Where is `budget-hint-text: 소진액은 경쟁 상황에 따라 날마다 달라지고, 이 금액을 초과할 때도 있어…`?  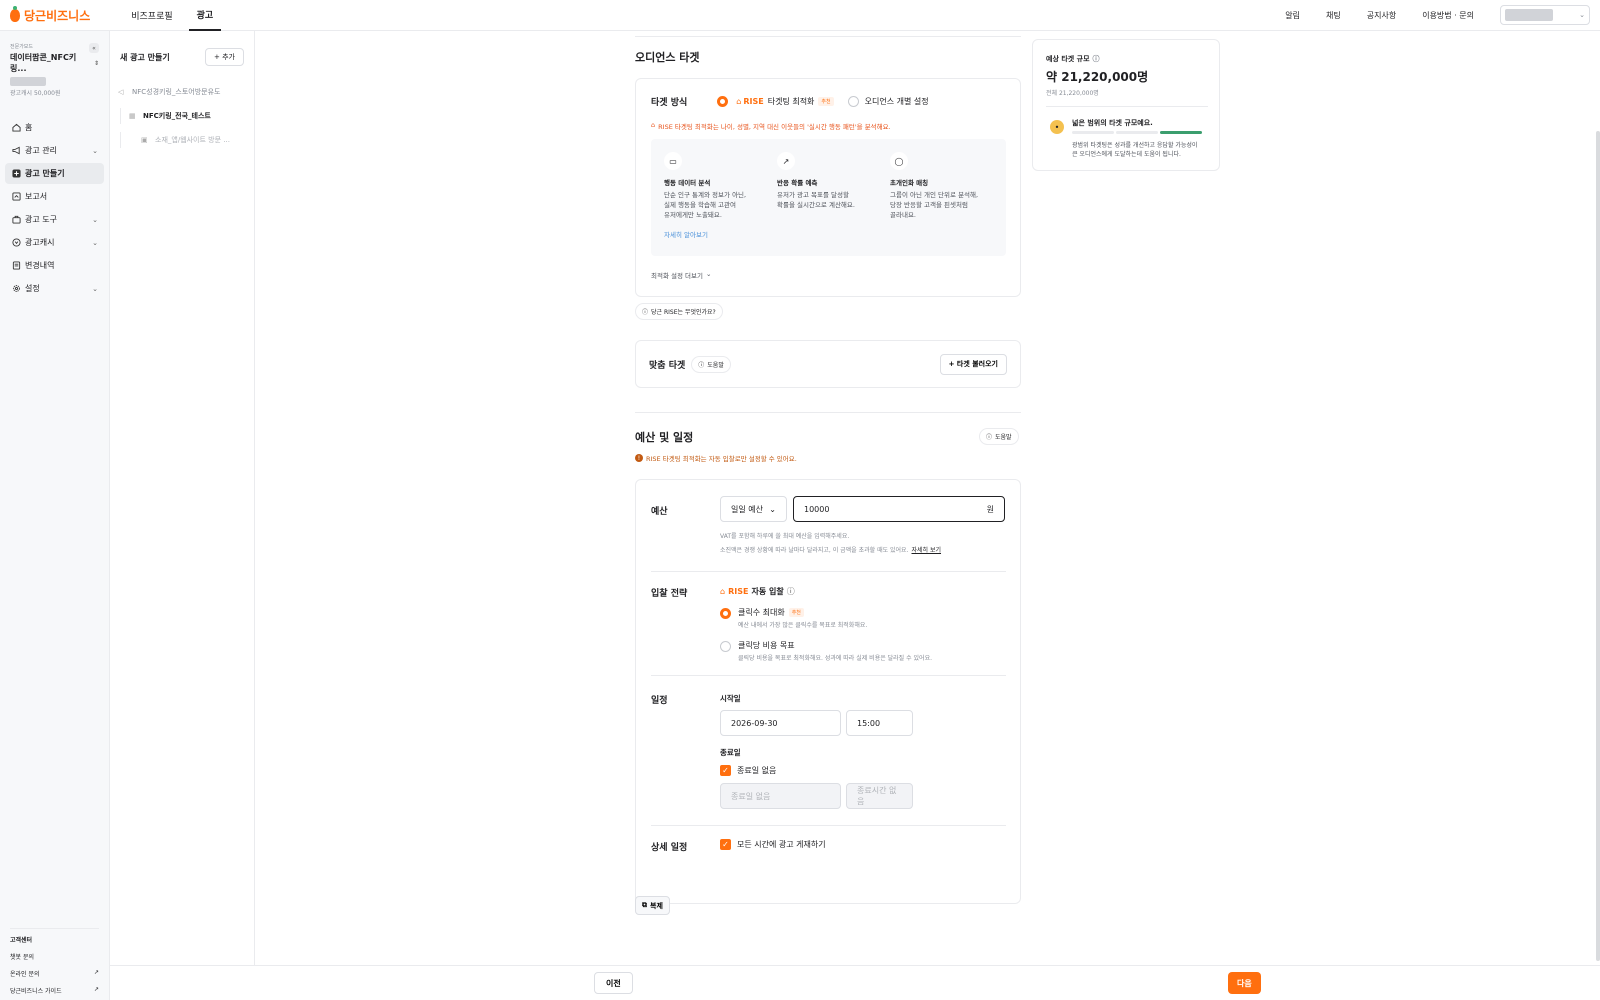 budget-hint-text: 소진액은 경쟁 상황에 따라 날마다 달라지고, 이 금액을 초과할 때도 있어… is located at coordinates (814, 550).